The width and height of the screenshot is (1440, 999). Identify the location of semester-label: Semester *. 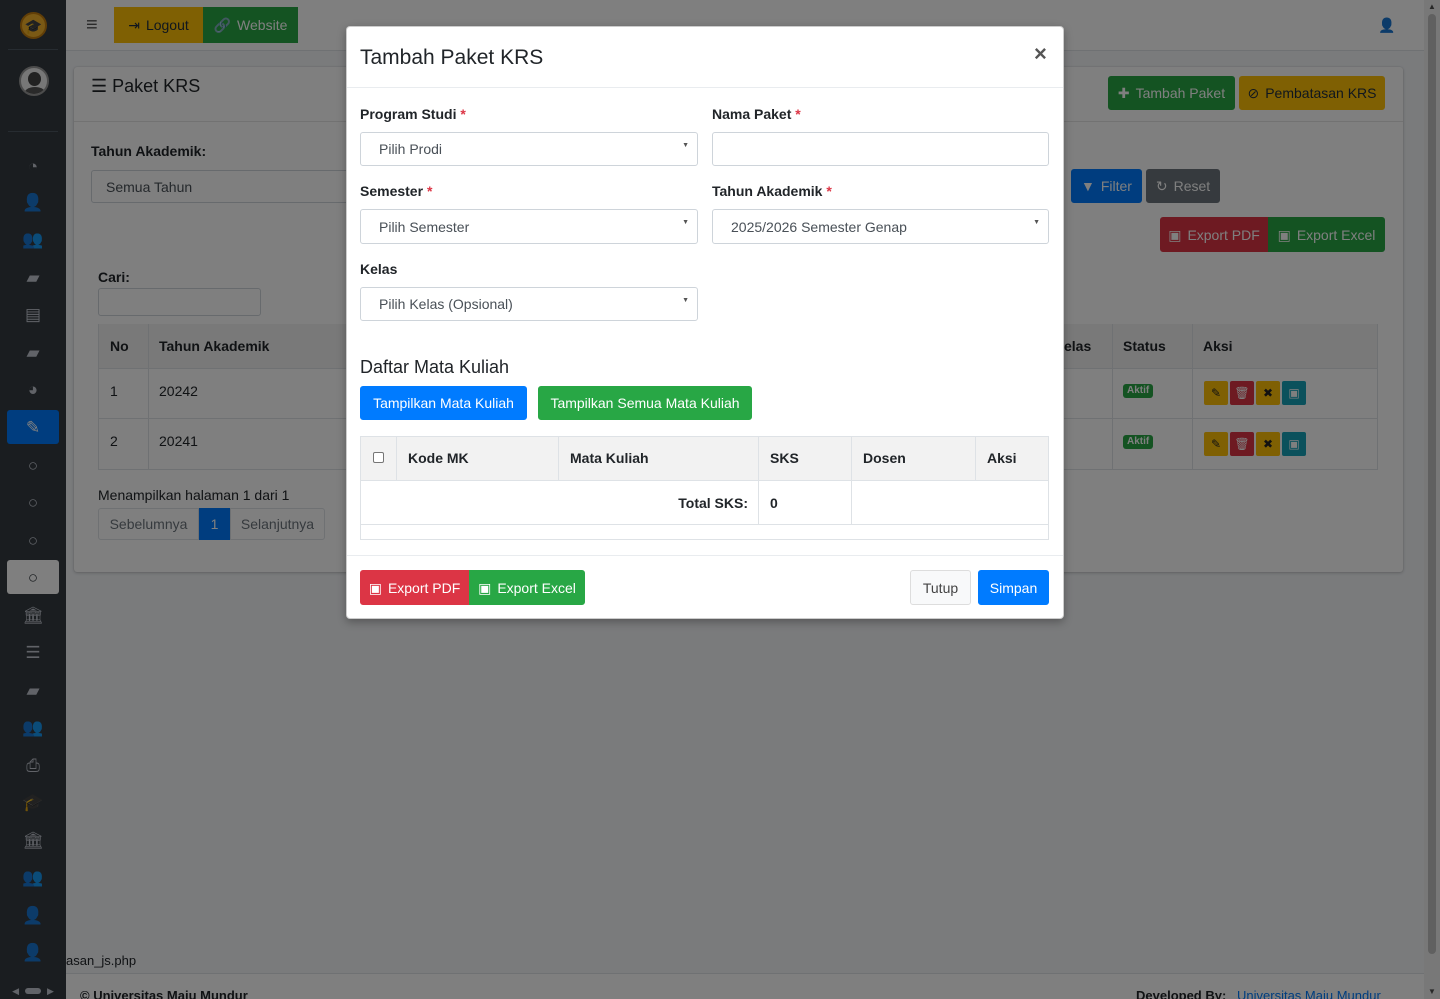
(396, 191).